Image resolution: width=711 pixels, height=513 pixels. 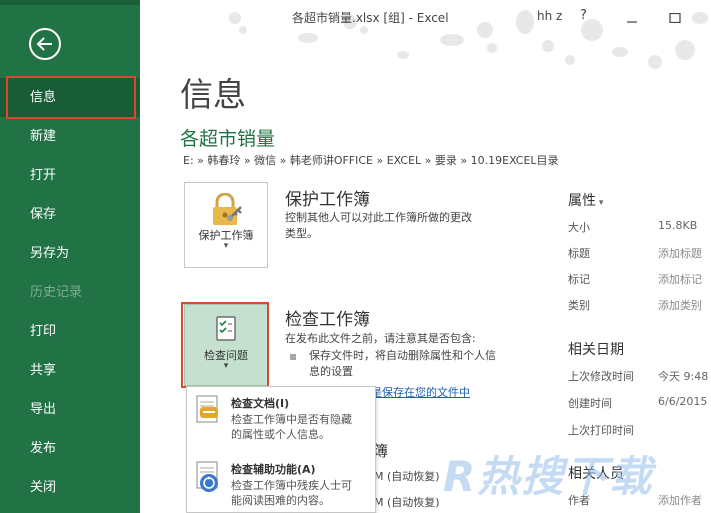 I want to click on date-value: 6/6/2015, so click(x=683, y=401).